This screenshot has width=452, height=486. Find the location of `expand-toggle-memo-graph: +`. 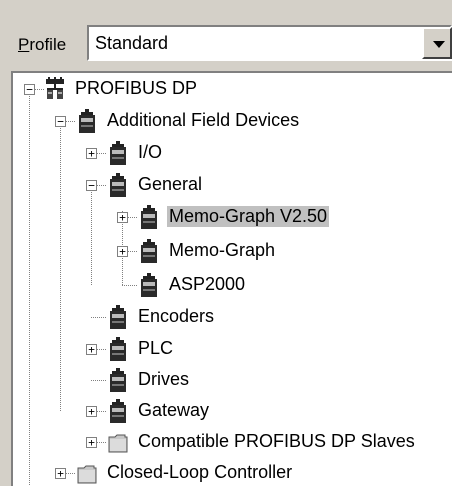

expand-toggle-memo-graph: + is located at coordinates (122, 251).